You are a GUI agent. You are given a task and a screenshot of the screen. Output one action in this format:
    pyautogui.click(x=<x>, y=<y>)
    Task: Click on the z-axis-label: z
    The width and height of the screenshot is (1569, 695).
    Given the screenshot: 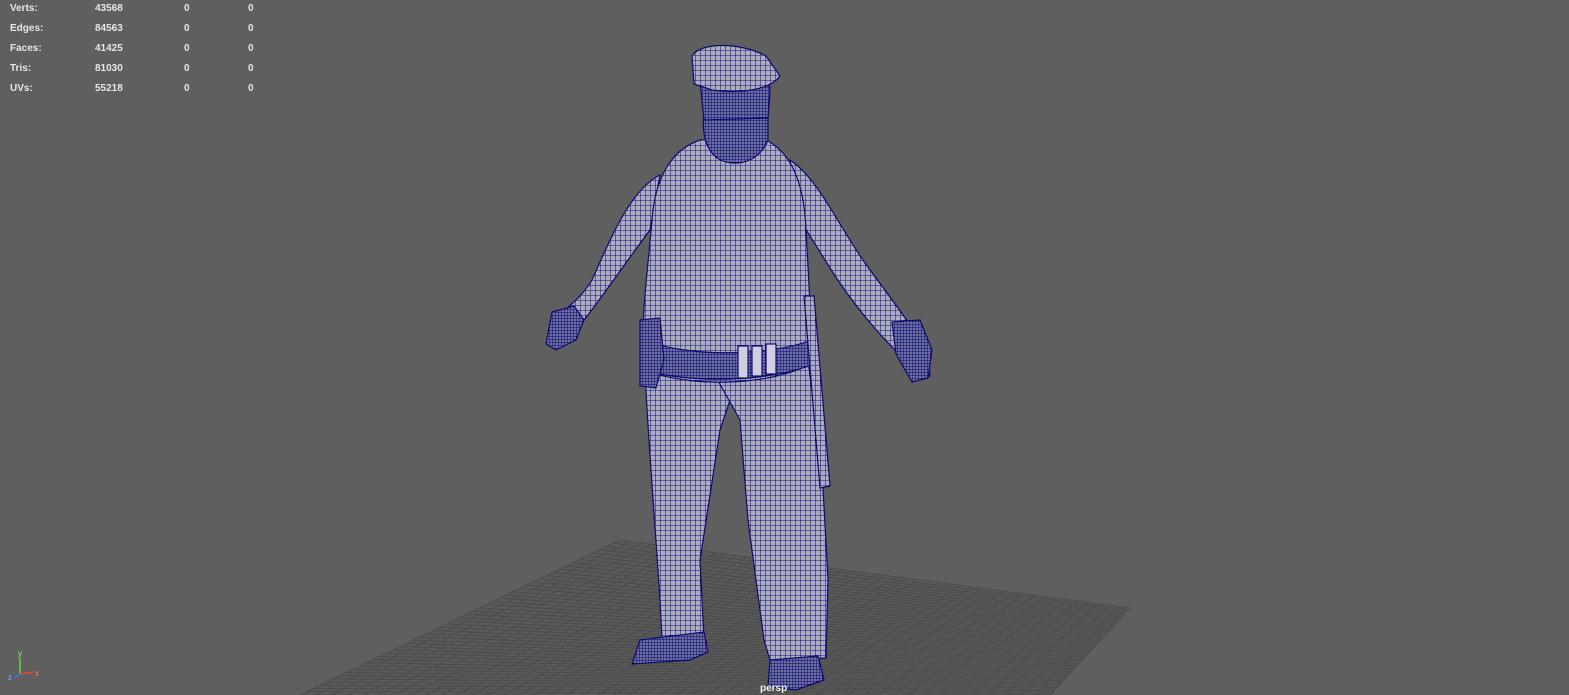 What is the action you would take?
    pyautogui.click(x=10, y=677)
    